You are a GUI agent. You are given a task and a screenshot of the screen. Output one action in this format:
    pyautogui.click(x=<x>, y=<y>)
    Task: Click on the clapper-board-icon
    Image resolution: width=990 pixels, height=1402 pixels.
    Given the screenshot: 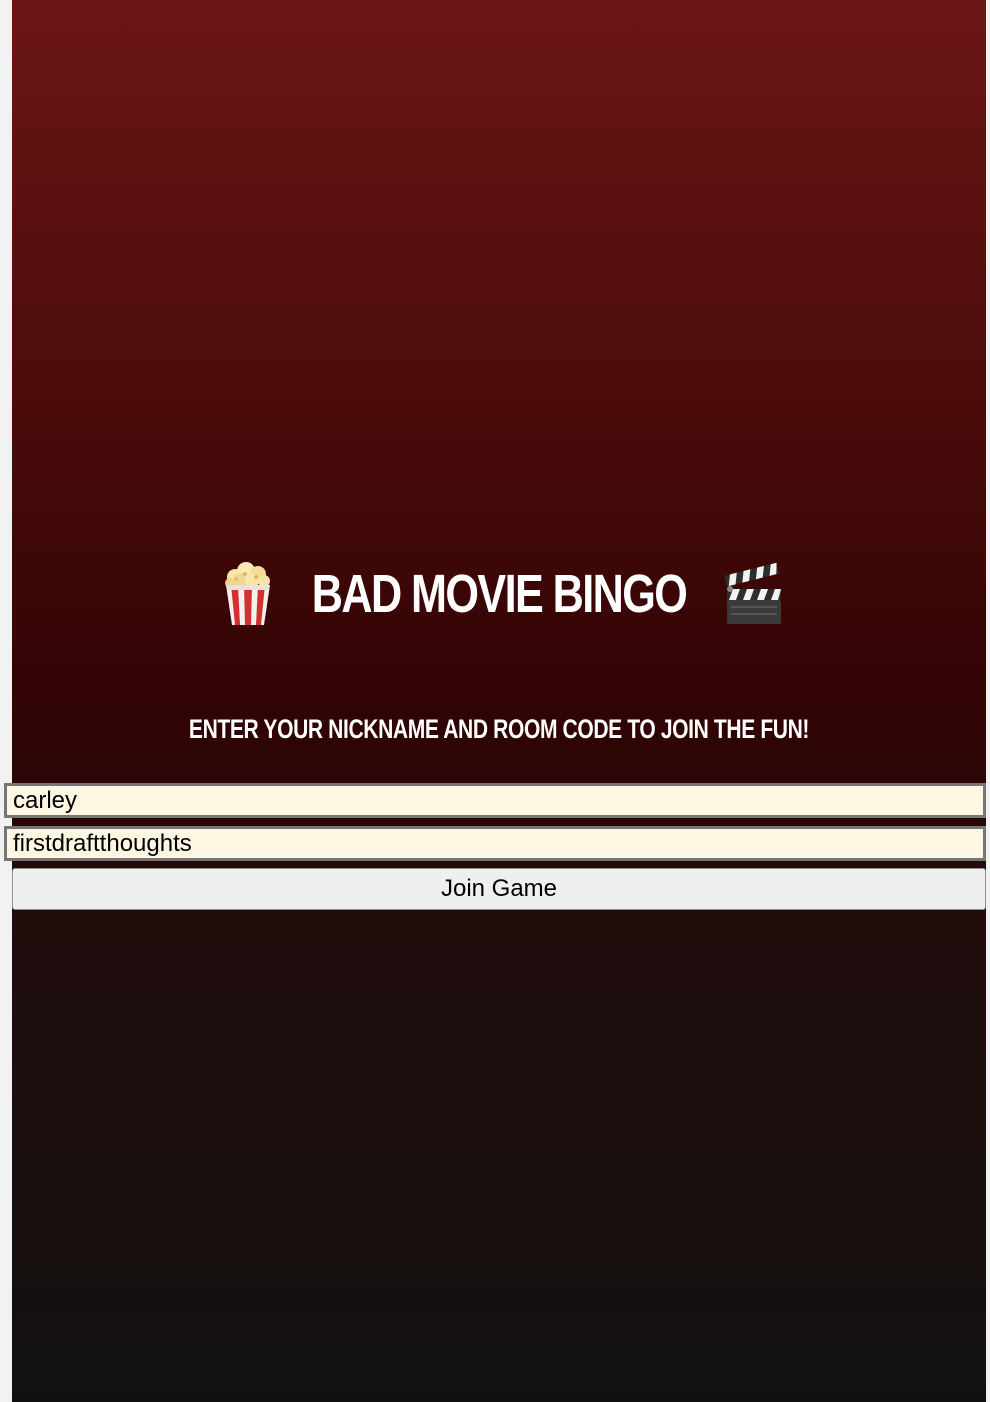 What is the action you would take?
    pyautogui.click(x=751, y=594)
    